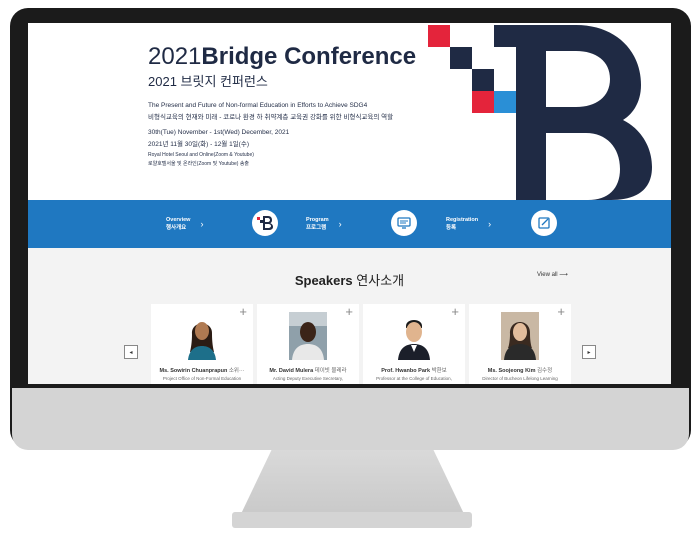  What do you see at coordinates (380, 280) in the screenshot?
I see `speakers-heading-ko: 연사소개` at bounding box center [380, 280].